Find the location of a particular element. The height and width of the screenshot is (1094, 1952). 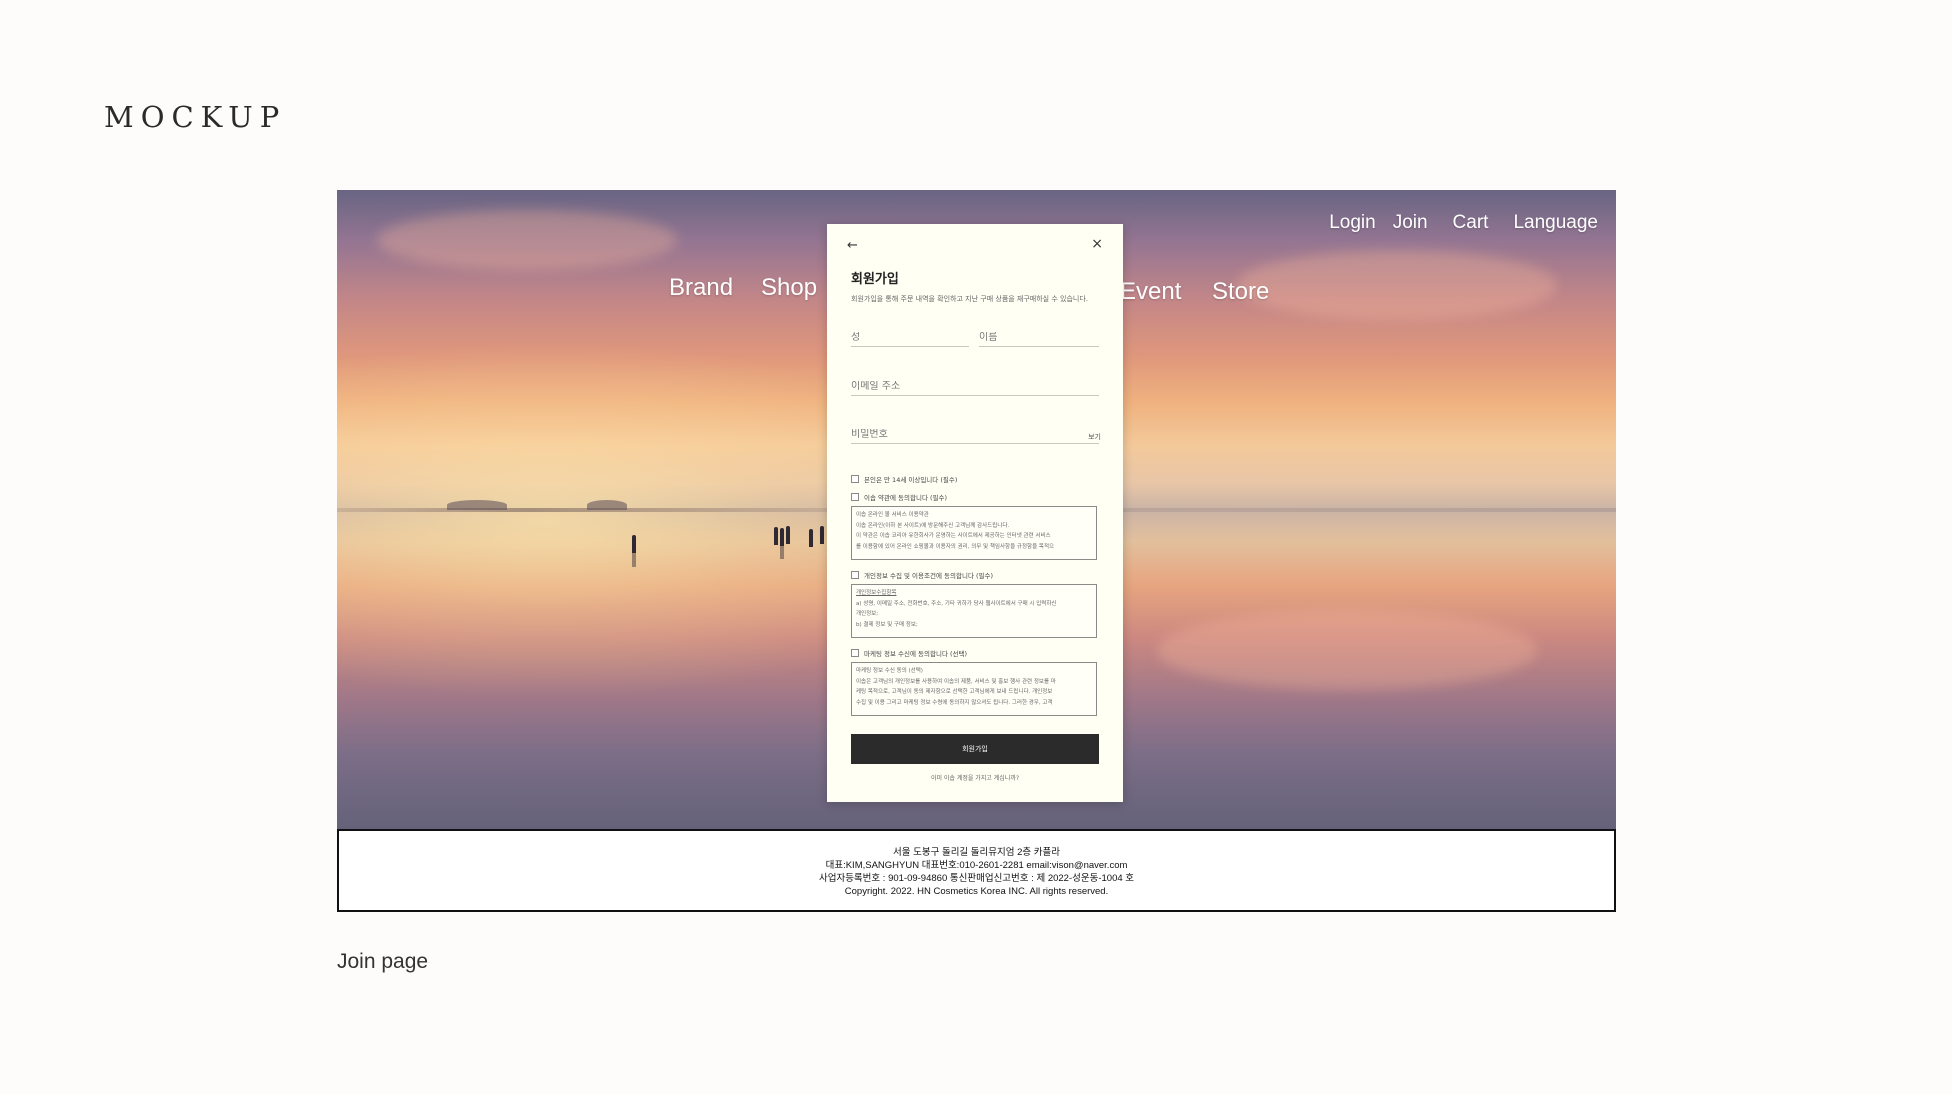

nav-store: Store is located at coordinates (1240, 292).